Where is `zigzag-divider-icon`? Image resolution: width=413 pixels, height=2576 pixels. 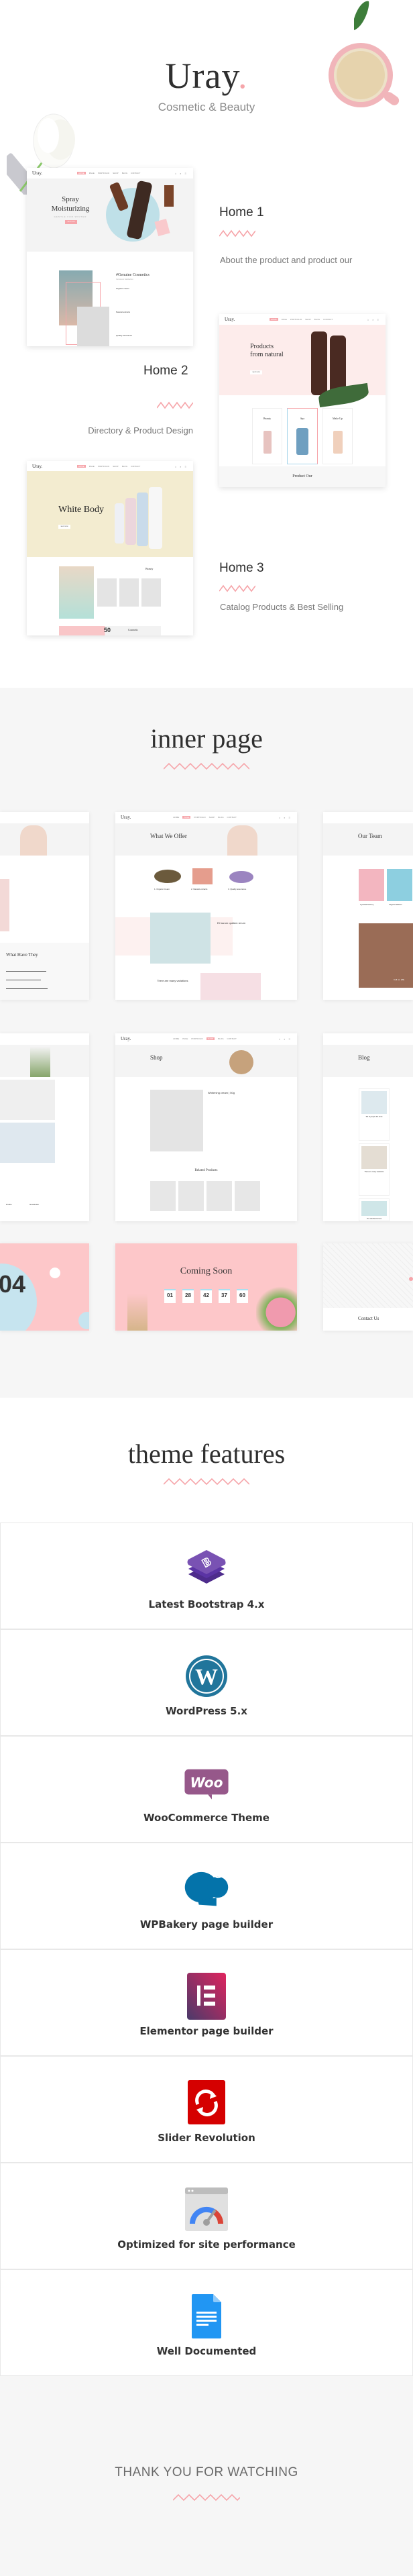 zigzag-divider-icon is located at coordinates (175, 405).